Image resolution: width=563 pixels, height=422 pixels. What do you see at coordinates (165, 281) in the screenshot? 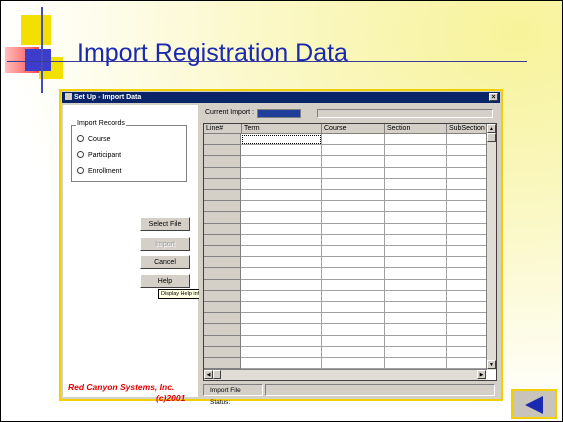
I see `help-button: Help` at bounding box center [165, 281].